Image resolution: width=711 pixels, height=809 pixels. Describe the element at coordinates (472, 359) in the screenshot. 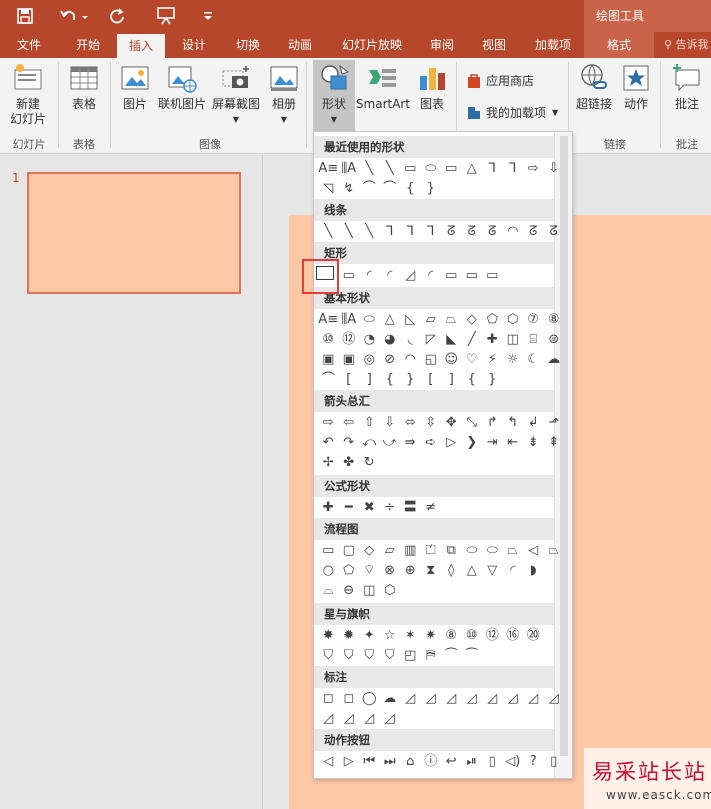

I see `shape-item-basic: ♡` at that location.